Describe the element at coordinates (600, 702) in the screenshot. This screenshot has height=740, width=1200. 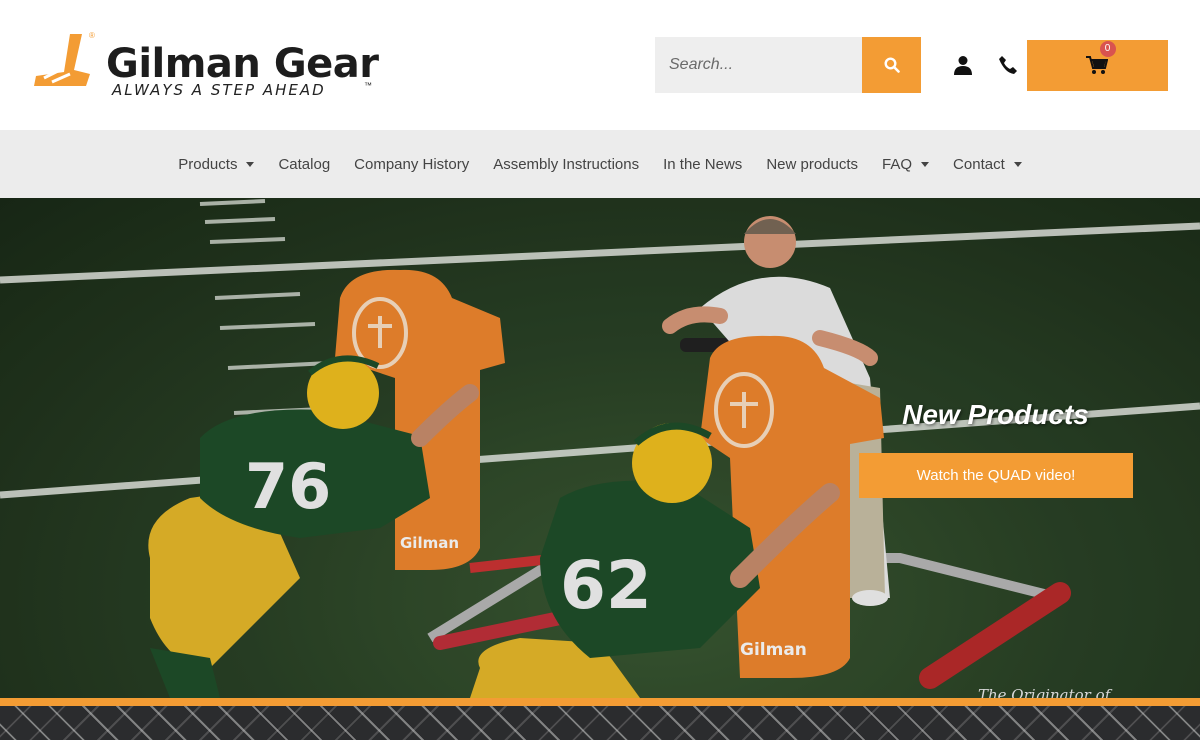
I see `accent-stripe` at that location.